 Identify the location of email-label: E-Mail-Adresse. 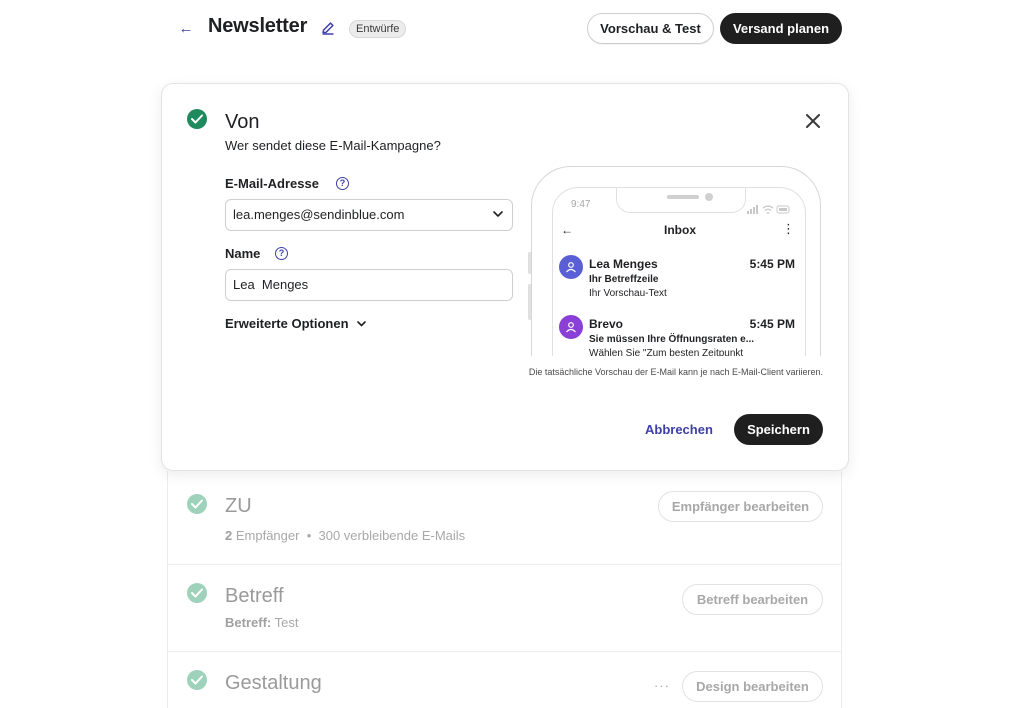
(272, 183).